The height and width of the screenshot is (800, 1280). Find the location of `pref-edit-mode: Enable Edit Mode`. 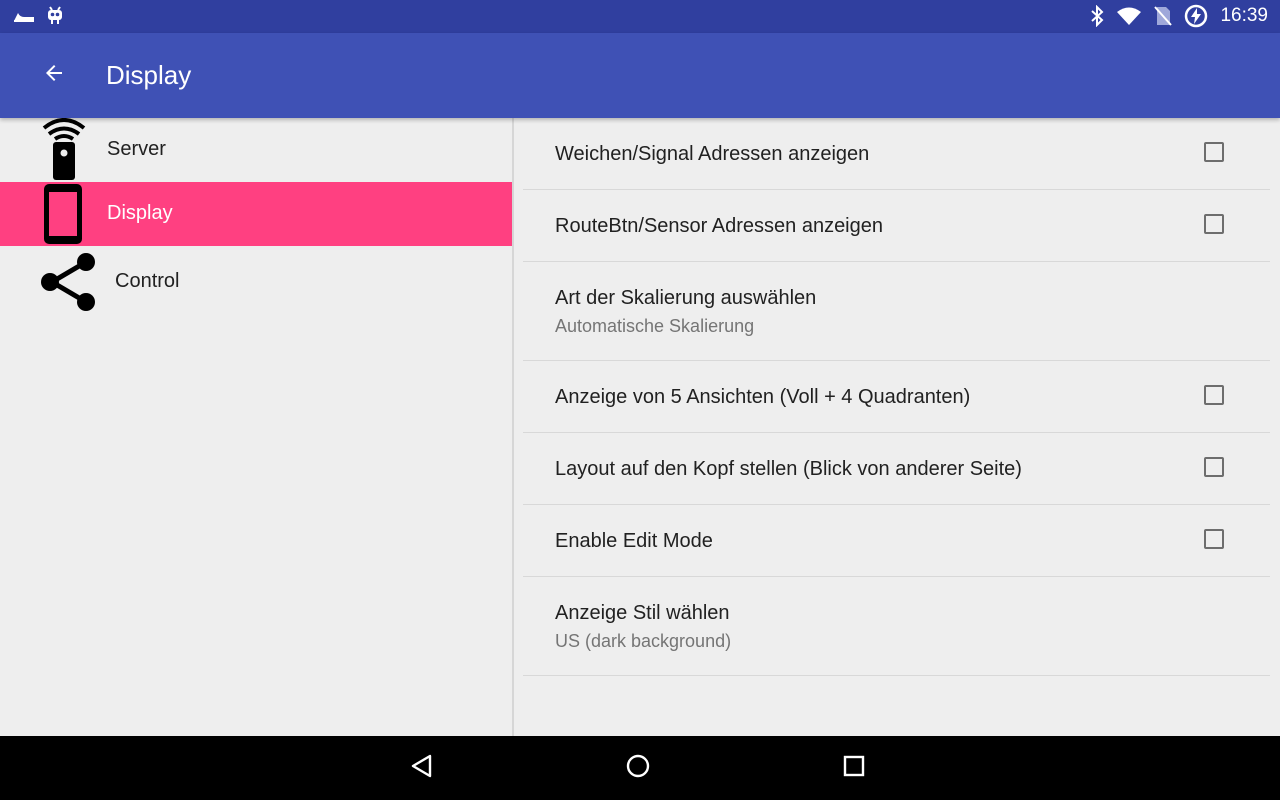

pref-edit-mode: Enable Edit Mode is located at coordinates (896, 541).